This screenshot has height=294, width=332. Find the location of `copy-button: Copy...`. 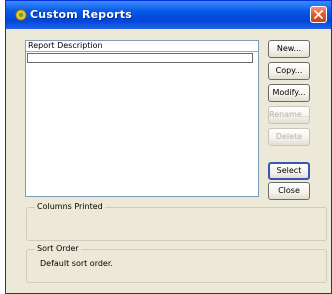

copy-button: Copy... is located at coordinates (289, 71).